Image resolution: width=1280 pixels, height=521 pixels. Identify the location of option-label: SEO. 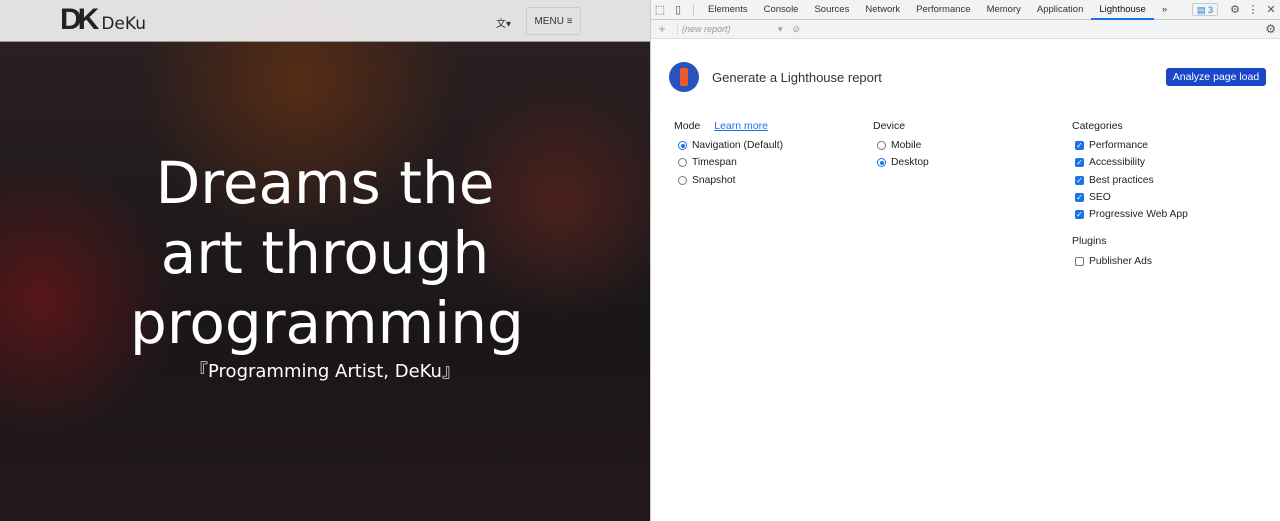
(1100, 198).